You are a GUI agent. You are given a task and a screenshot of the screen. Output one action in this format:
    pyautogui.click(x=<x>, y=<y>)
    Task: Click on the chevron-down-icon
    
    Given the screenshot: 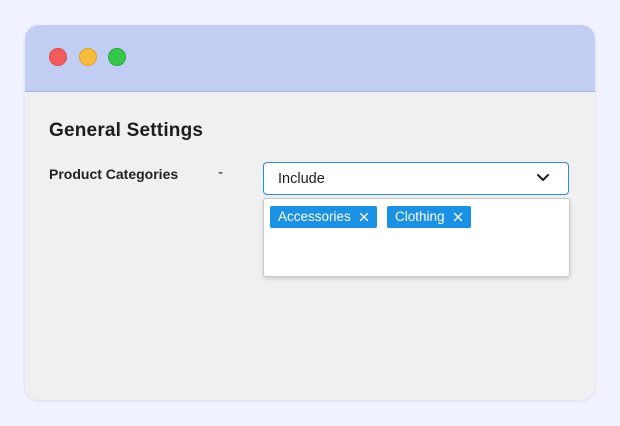 What is the action you would take?
    pyautogui.click(x=543, y=177)
    